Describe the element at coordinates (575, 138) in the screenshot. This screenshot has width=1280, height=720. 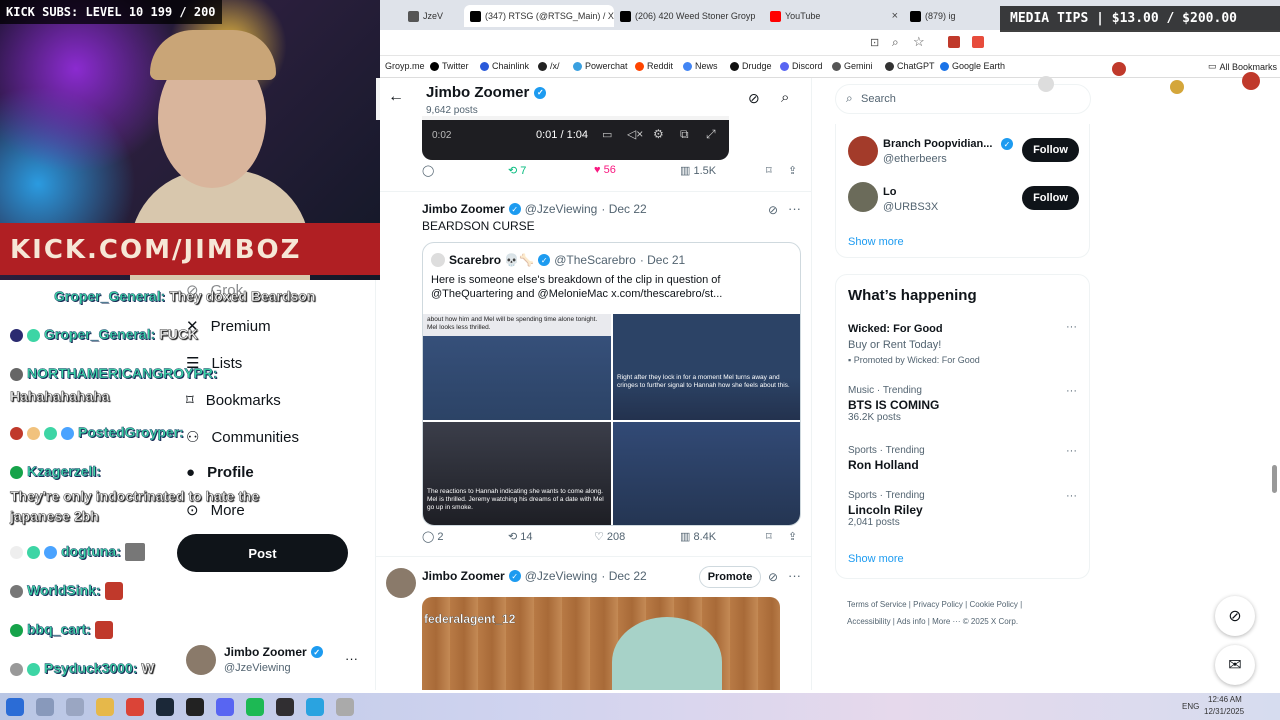
I see `video-player: 0:02 0:01 / 1:04 ▭ ◁× ⚙ ⧉ ⤢` at that location.